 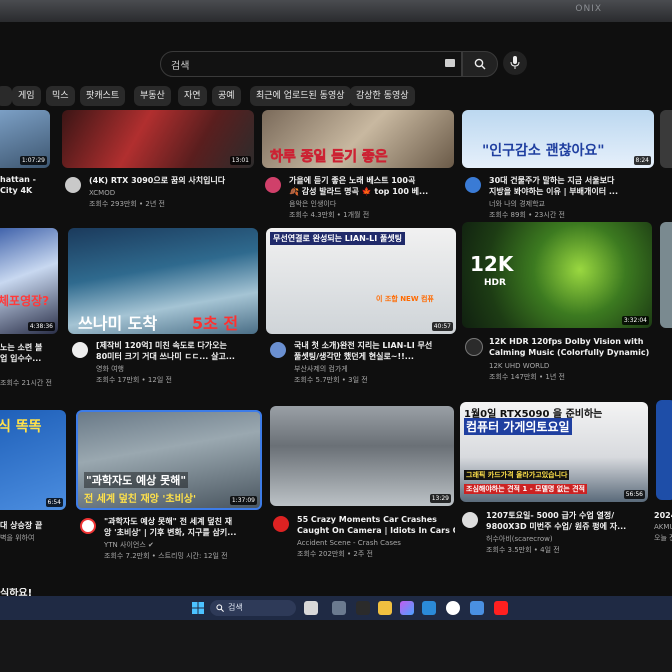 I want to click on video-title: (4K) RTX 3090으로 꿈의 사치입니다, so click(x=171, y=180).